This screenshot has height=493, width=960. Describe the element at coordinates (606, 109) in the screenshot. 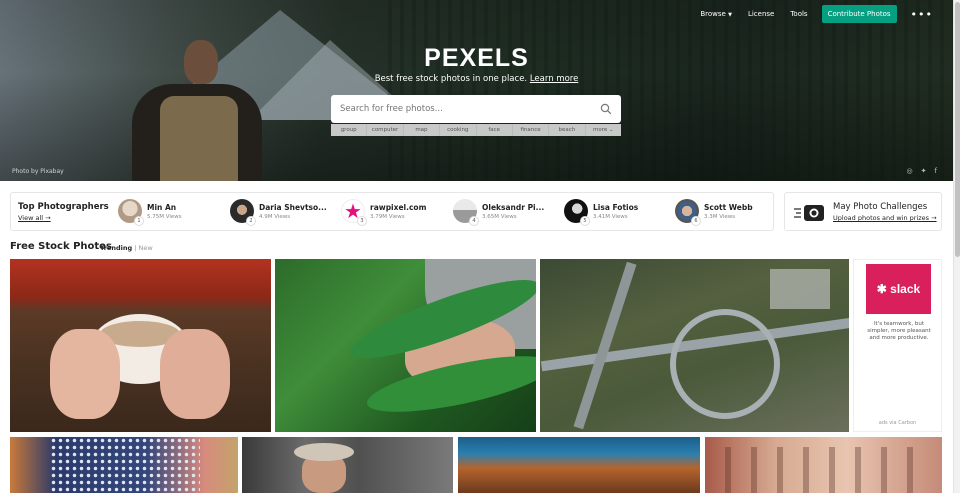

I see `search-icon` at that location.